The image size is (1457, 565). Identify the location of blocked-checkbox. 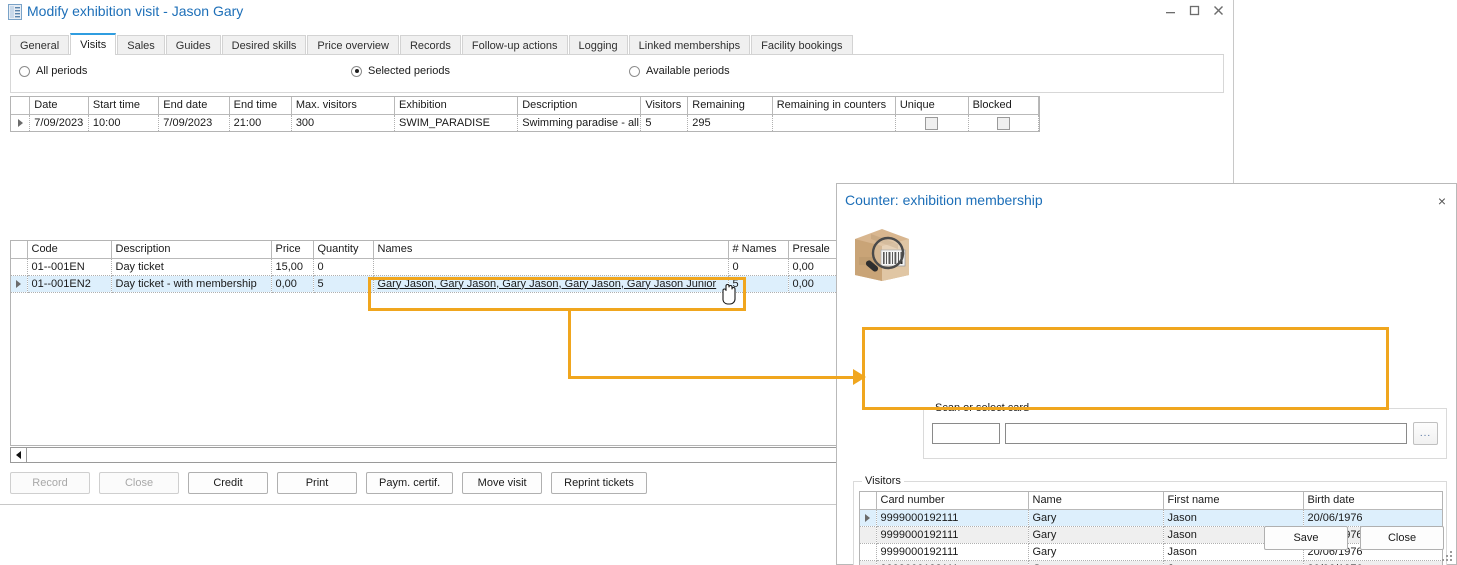
(1003, 123).